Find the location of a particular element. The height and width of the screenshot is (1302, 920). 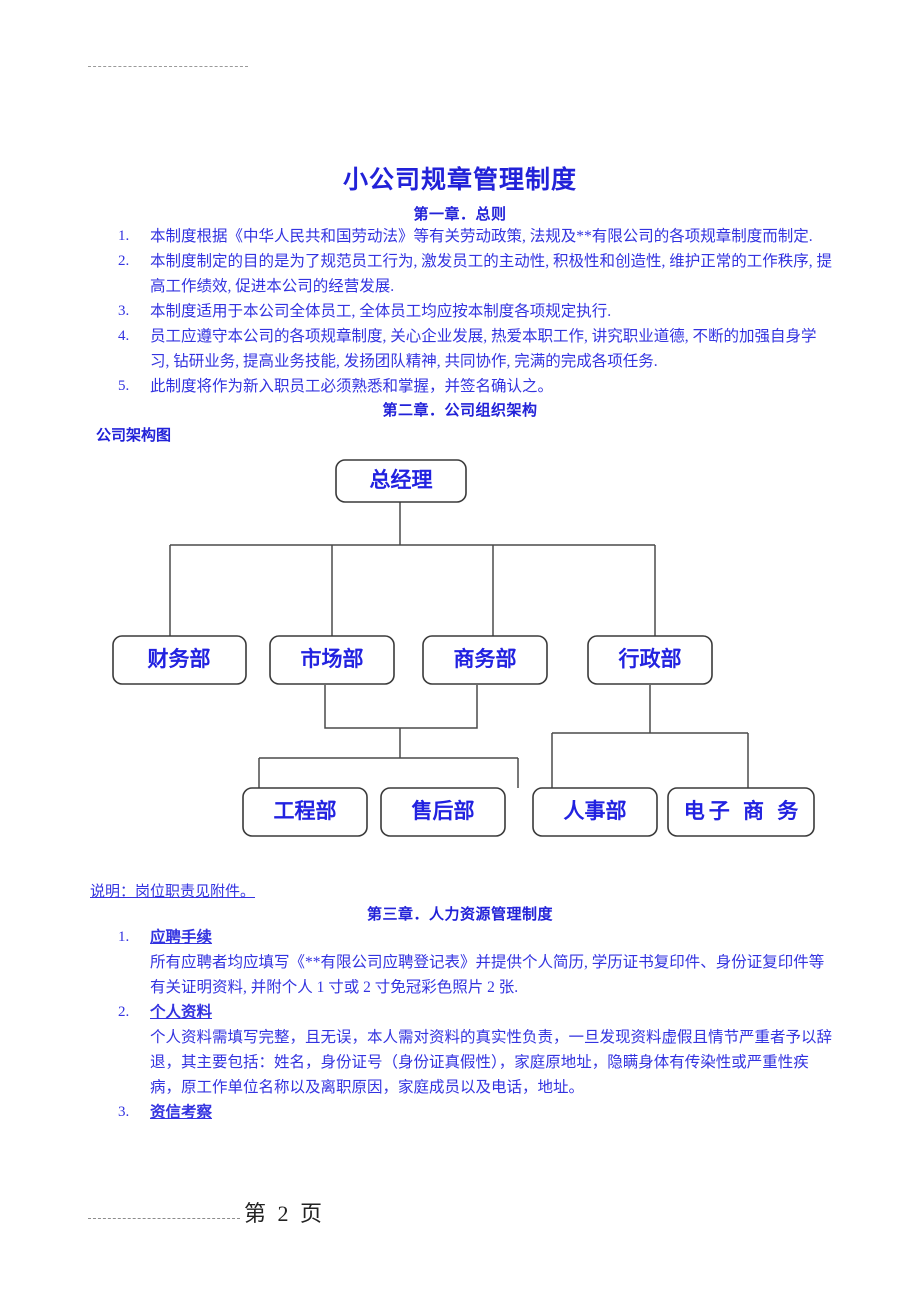

org-node-engineering-label: 工程部 is located at coordinates (305, 811).